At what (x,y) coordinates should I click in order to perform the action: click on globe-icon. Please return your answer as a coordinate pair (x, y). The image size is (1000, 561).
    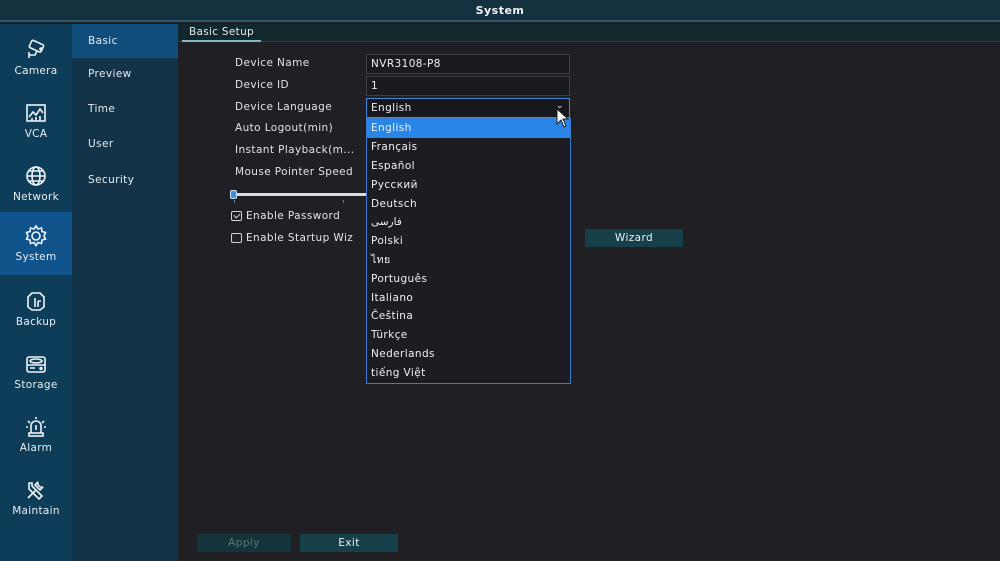
    Looking at the image, I should click on (36, 176).